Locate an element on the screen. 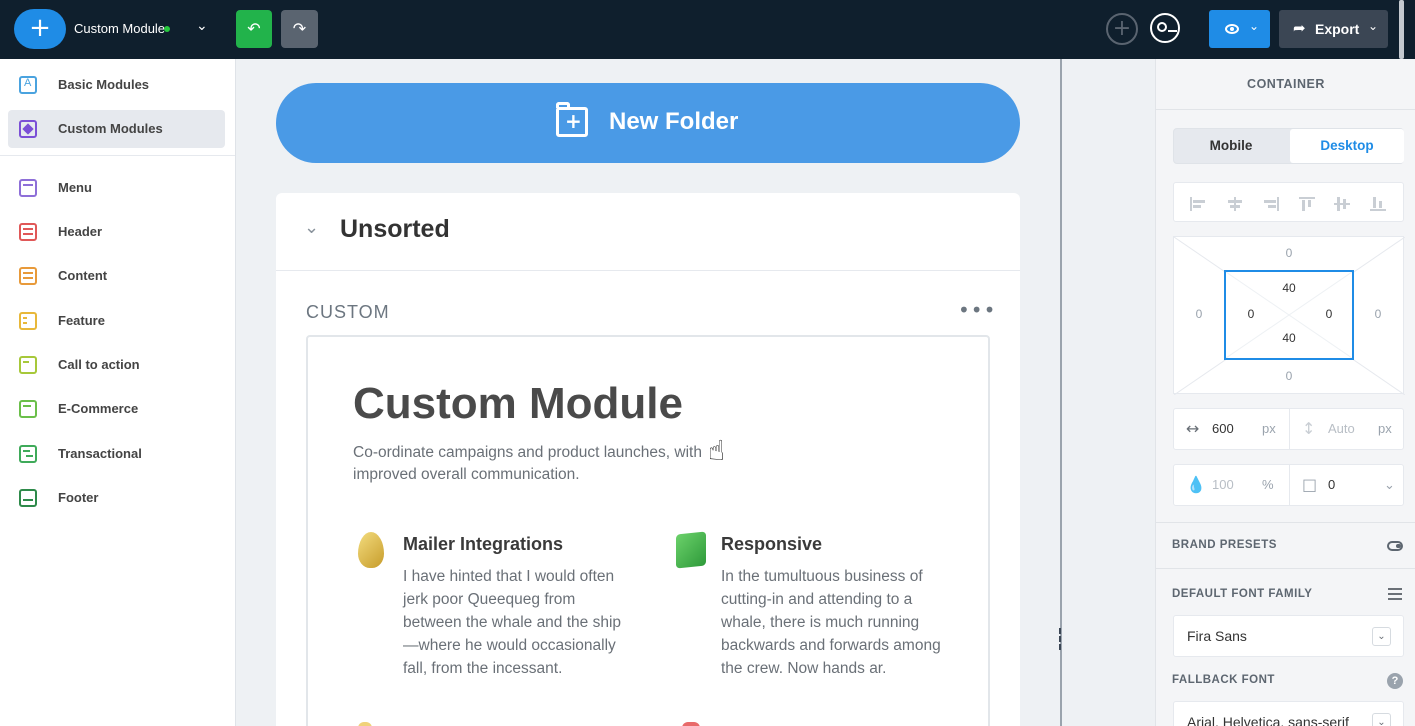 This screenshot has width=1415, height=726. divider is located at coordinates (117, 155).